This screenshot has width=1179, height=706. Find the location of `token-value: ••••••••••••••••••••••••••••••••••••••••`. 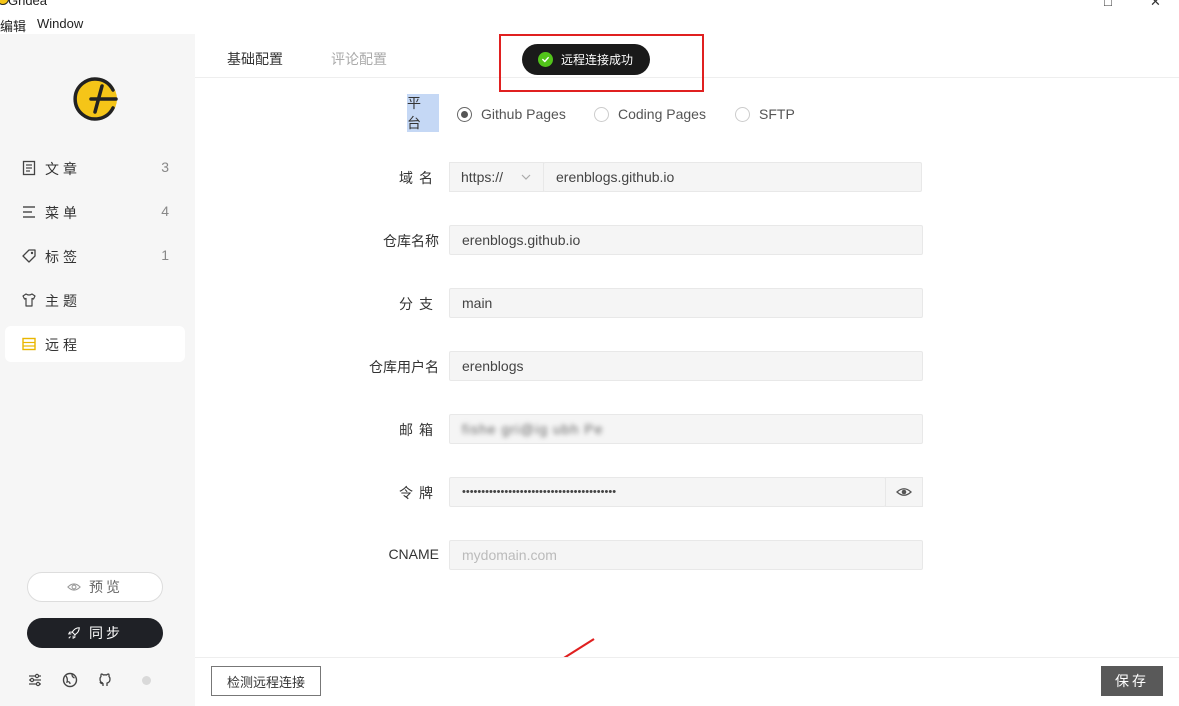

token-value: •••••••••••••••••••••••••••••••••••••••• is located at coordinates (539, 492).